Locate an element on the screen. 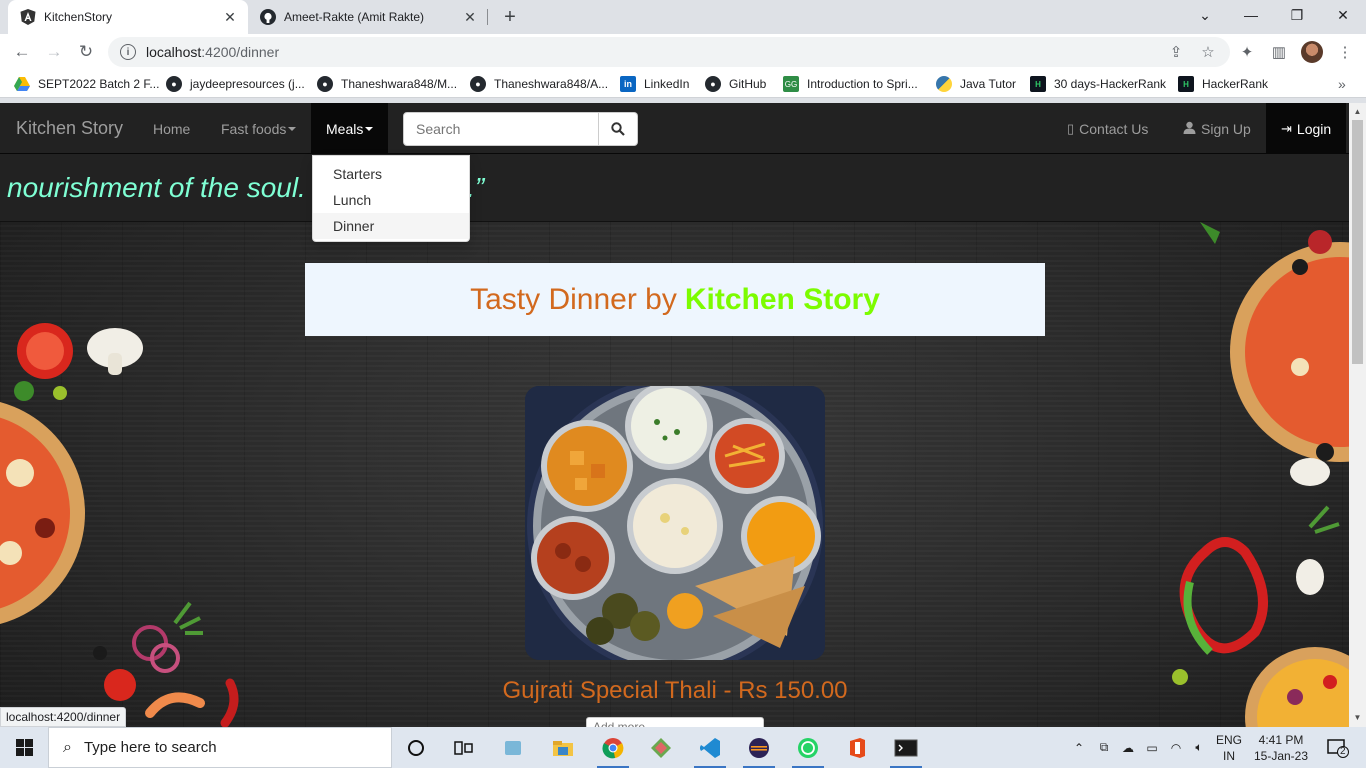 The image size is (1366, 768). nav-fast-foods: Fast foods is located at coordinates (258, 128).